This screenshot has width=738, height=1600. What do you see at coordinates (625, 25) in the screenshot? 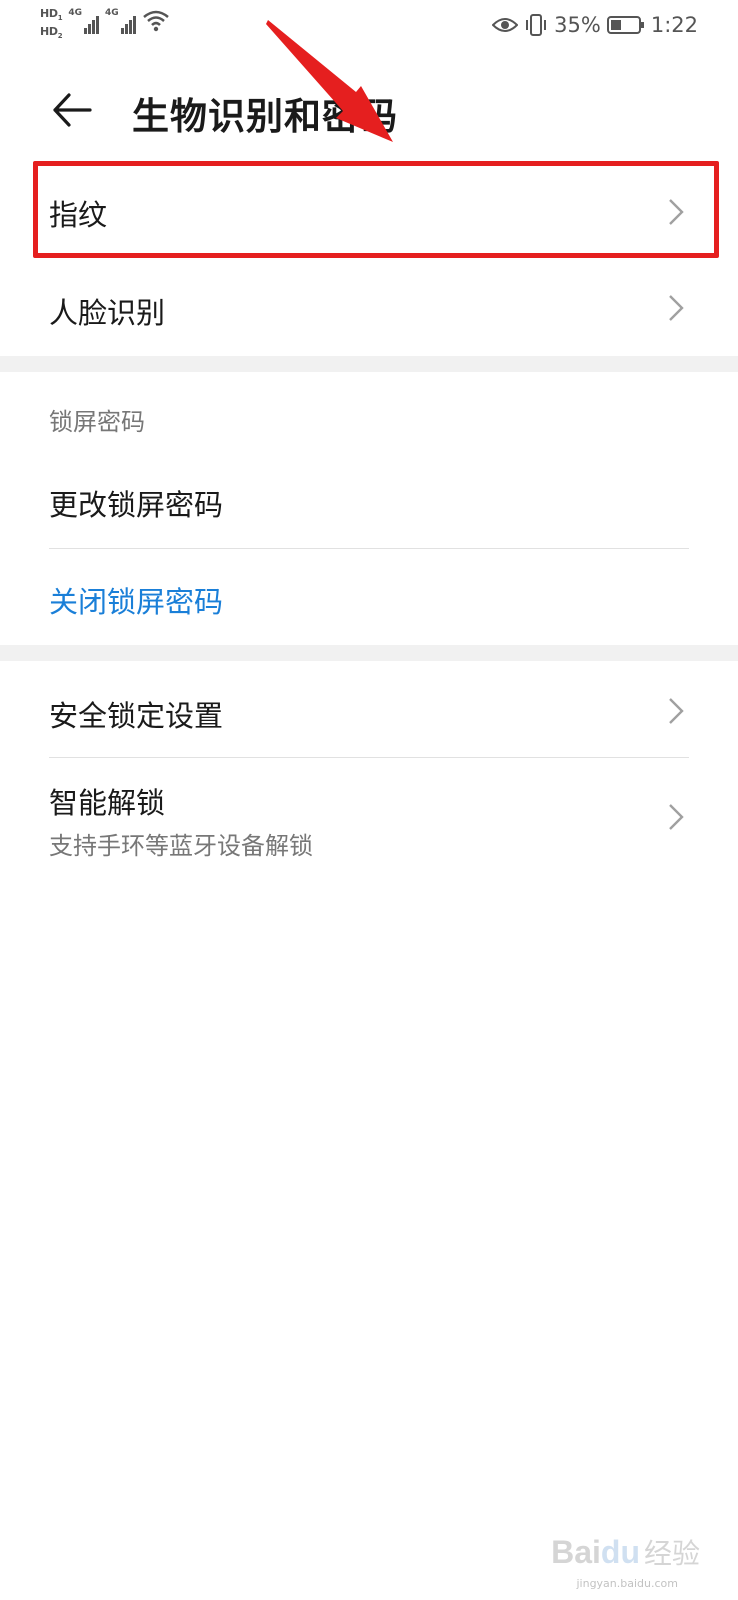
I see `battery-icon` at bounding box center [625, 25].